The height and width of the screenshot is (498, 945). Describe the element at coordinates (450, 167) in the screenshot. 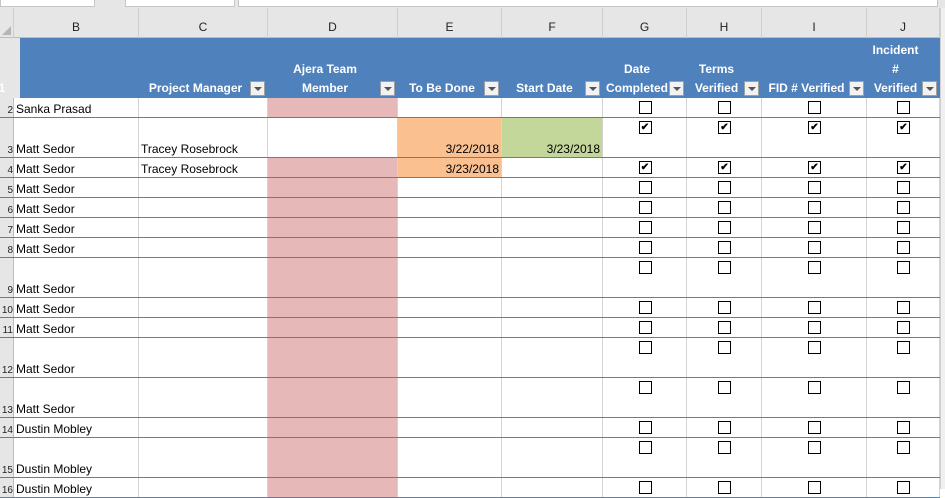

I see `start-date-cell: 3/23/2018` at that location.